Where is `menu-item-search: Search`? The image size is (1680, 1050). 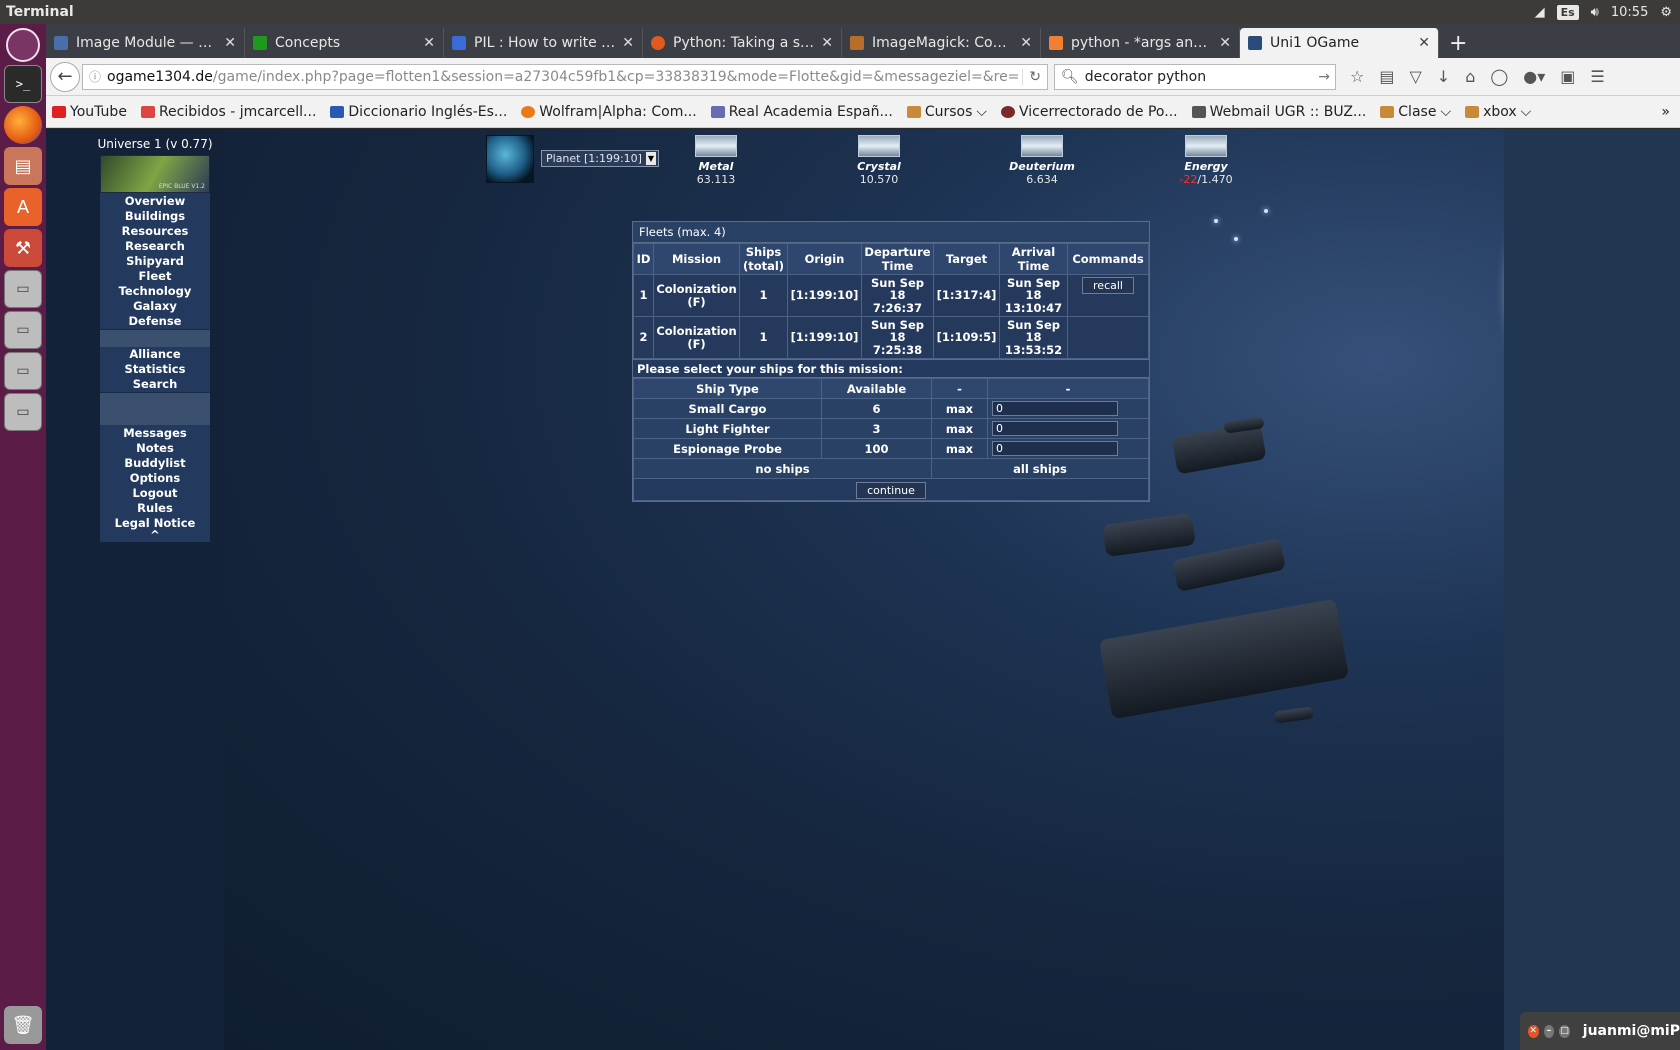 menu-item-search: Search is located at coordinates (155, 384).